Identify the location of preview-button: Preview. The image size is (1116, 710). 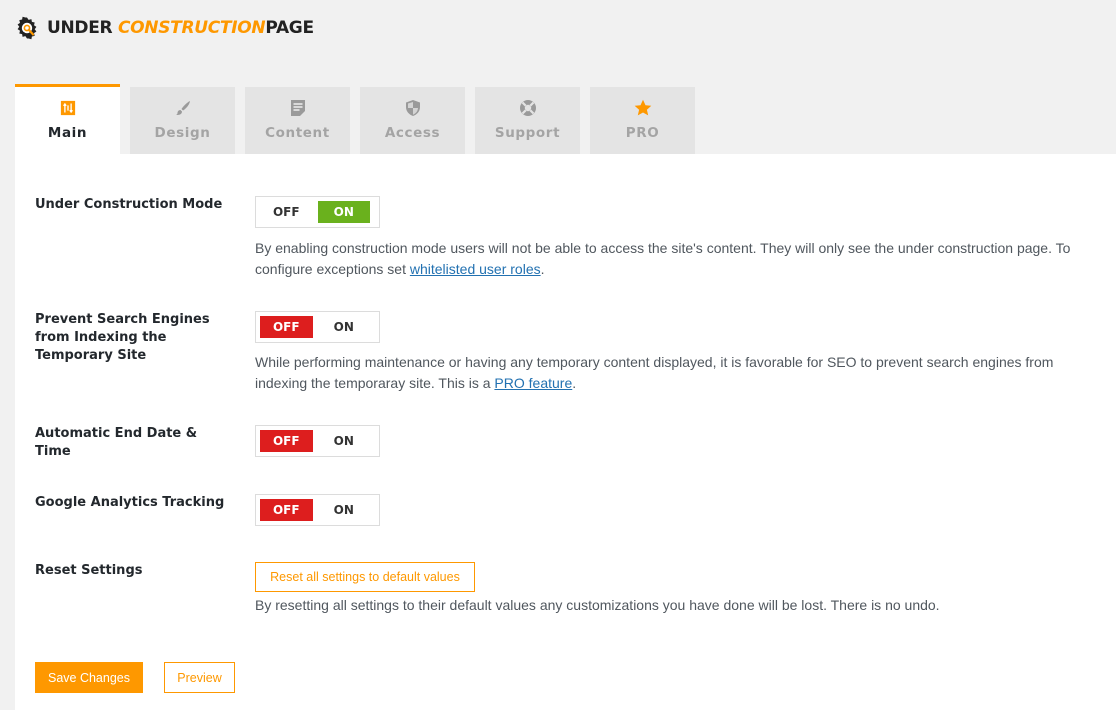
(199, 677).